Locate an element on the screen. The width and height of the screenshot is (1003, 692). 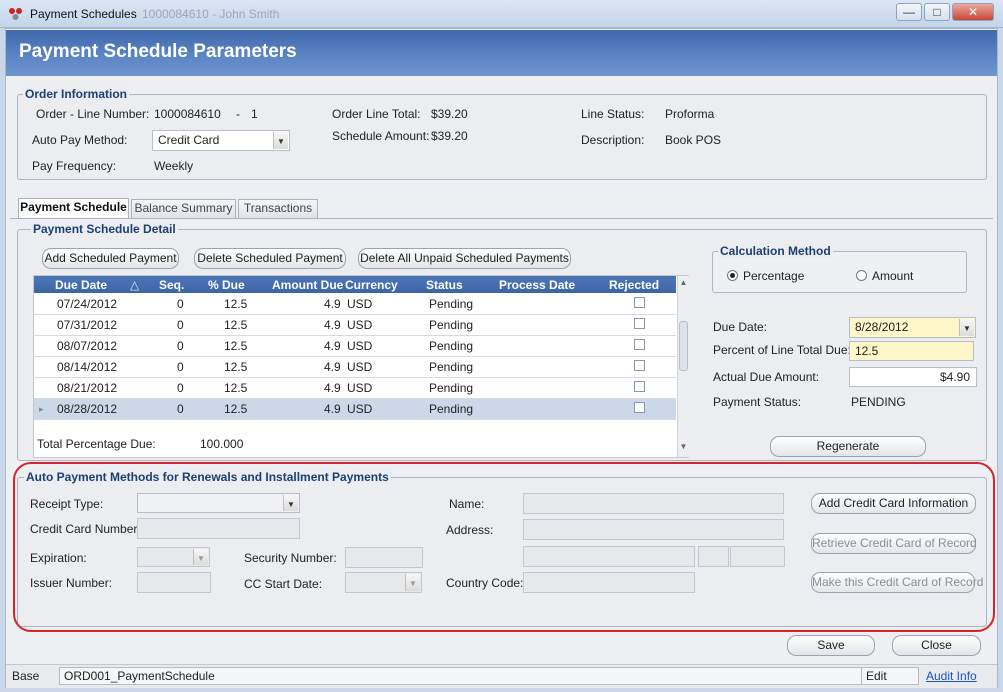
col-amount-due: Amount Due is located at coordinates (307, 285).